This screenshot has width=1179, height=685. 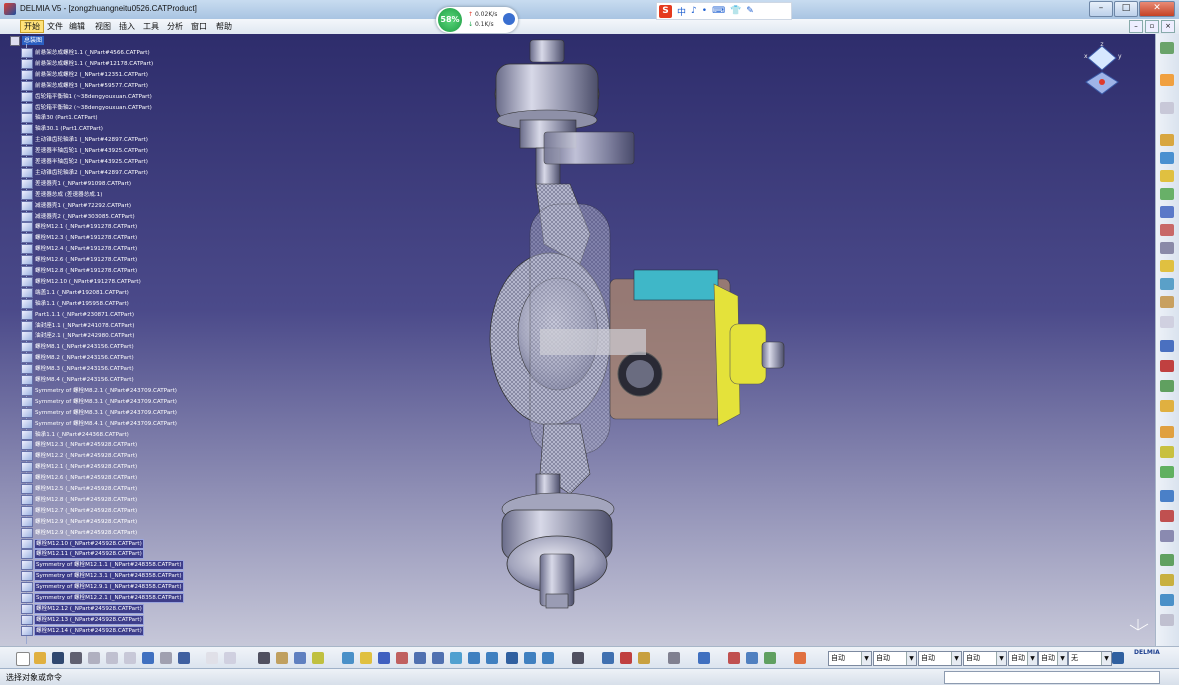 I want to click on paste-icon, so click(x=130, y=658).